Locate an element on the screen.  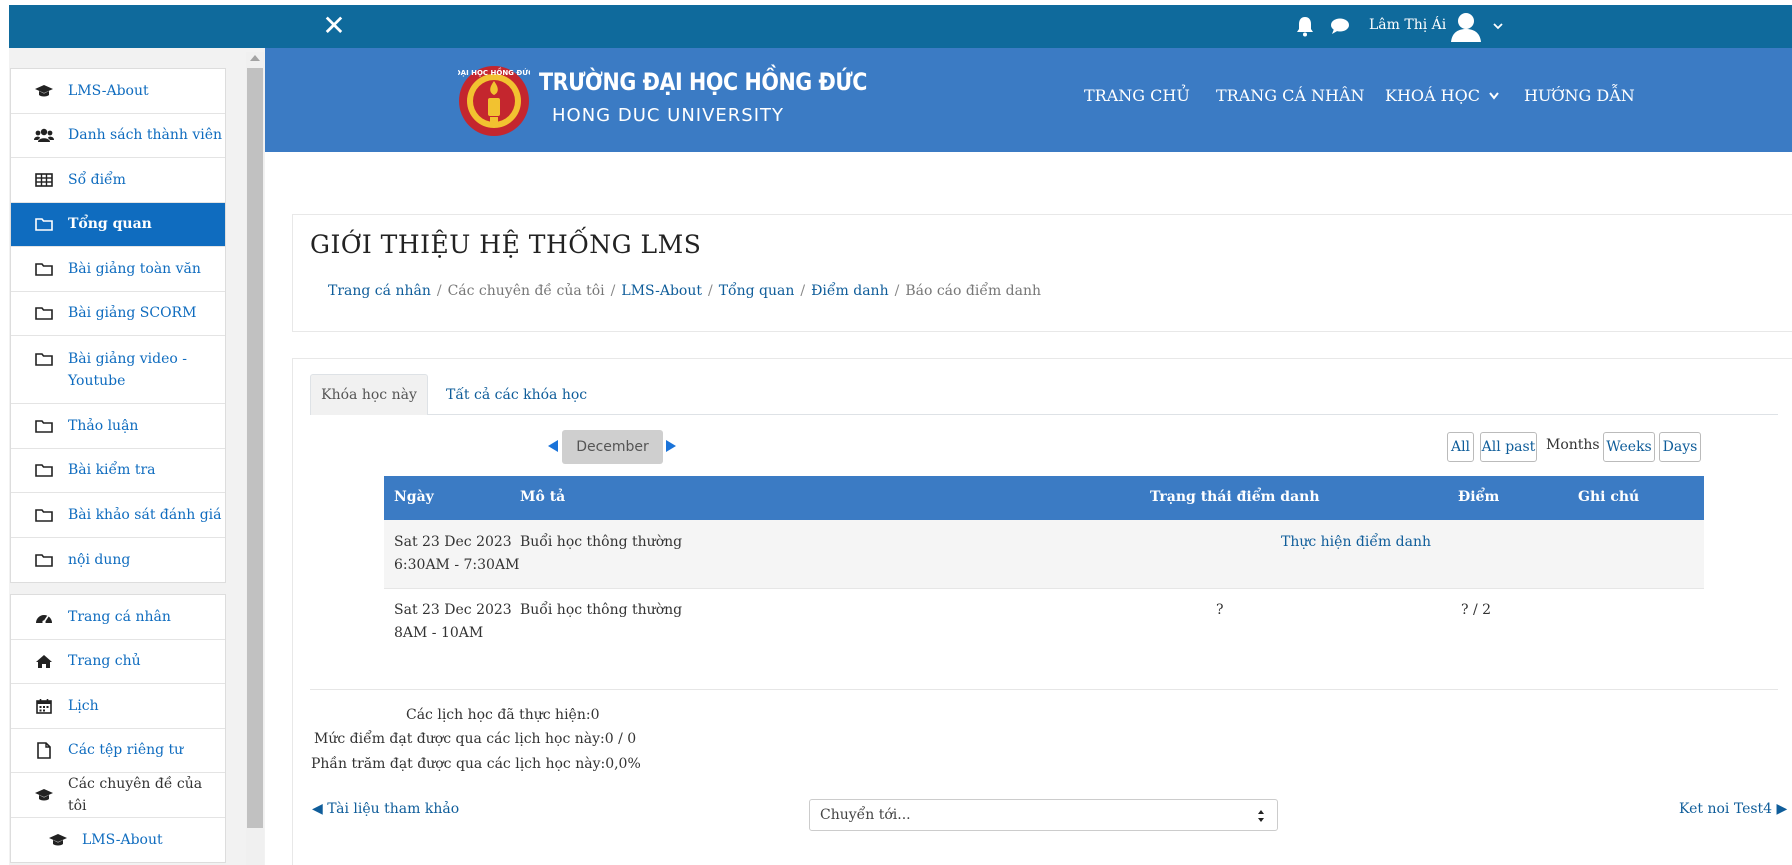
calendar-icon is located at coordinates (44, 706).